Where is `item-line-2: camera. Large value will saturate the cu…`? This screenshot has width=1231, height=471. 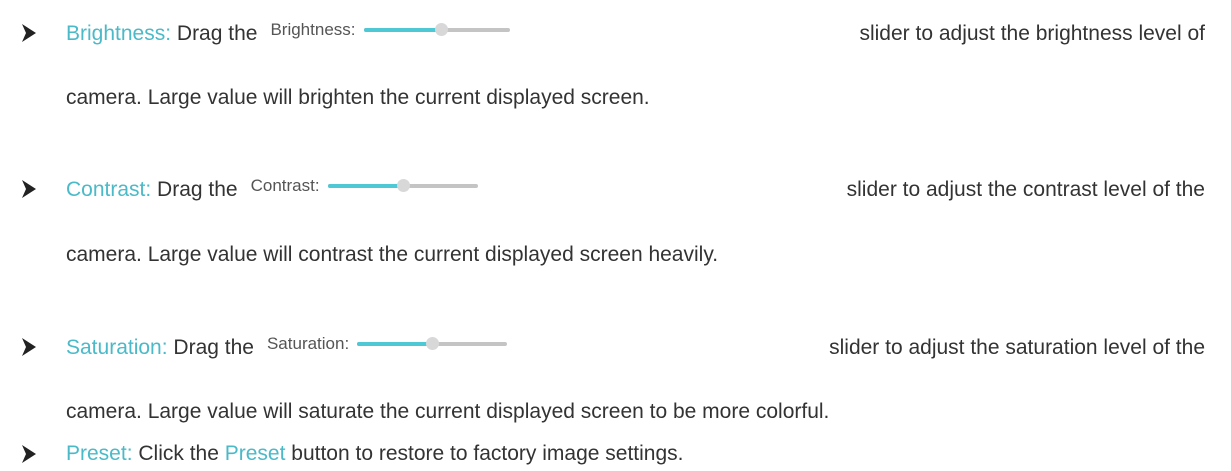
item-line-2: camera. Large value will saturate the cu… is located at coordinates (448, 411).